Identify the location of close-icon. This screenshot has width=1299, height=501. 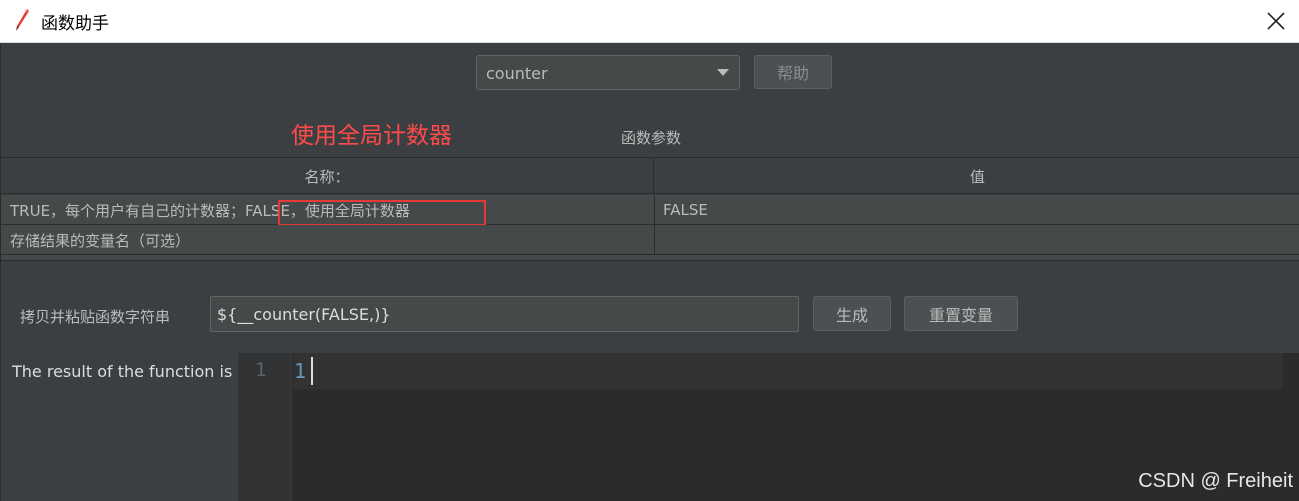
(1276, 21).